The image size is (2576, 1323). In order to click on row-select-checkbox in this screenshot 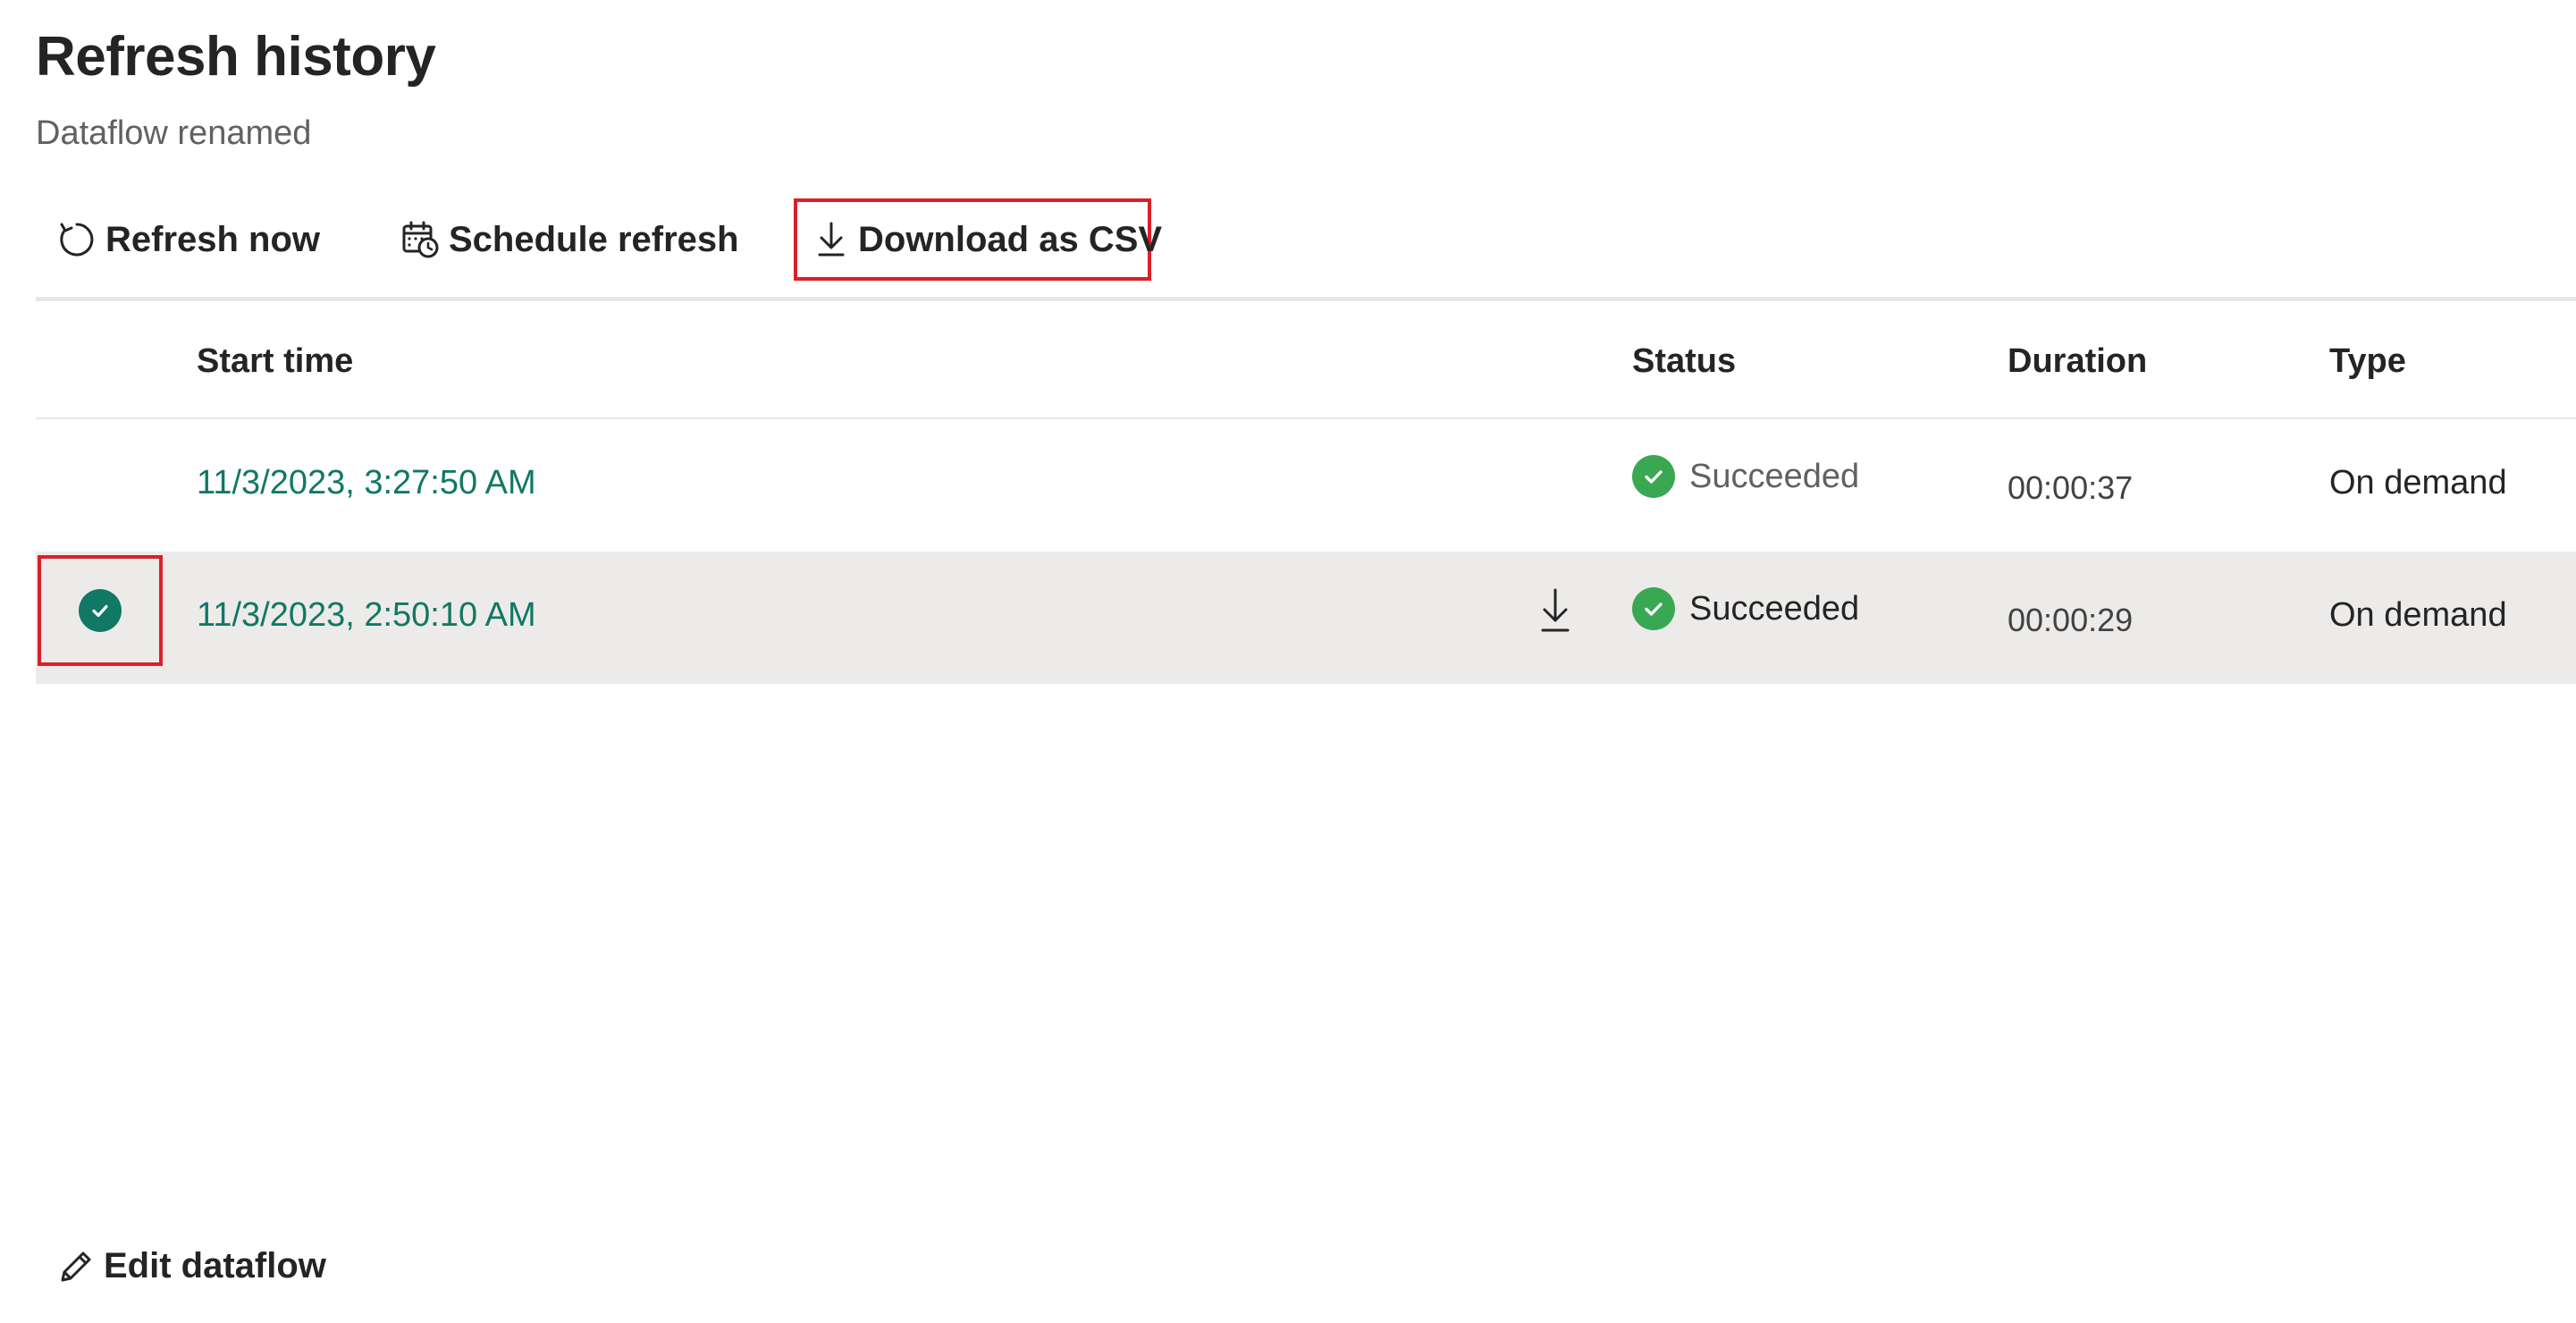, I will do `click(101, 610)`.